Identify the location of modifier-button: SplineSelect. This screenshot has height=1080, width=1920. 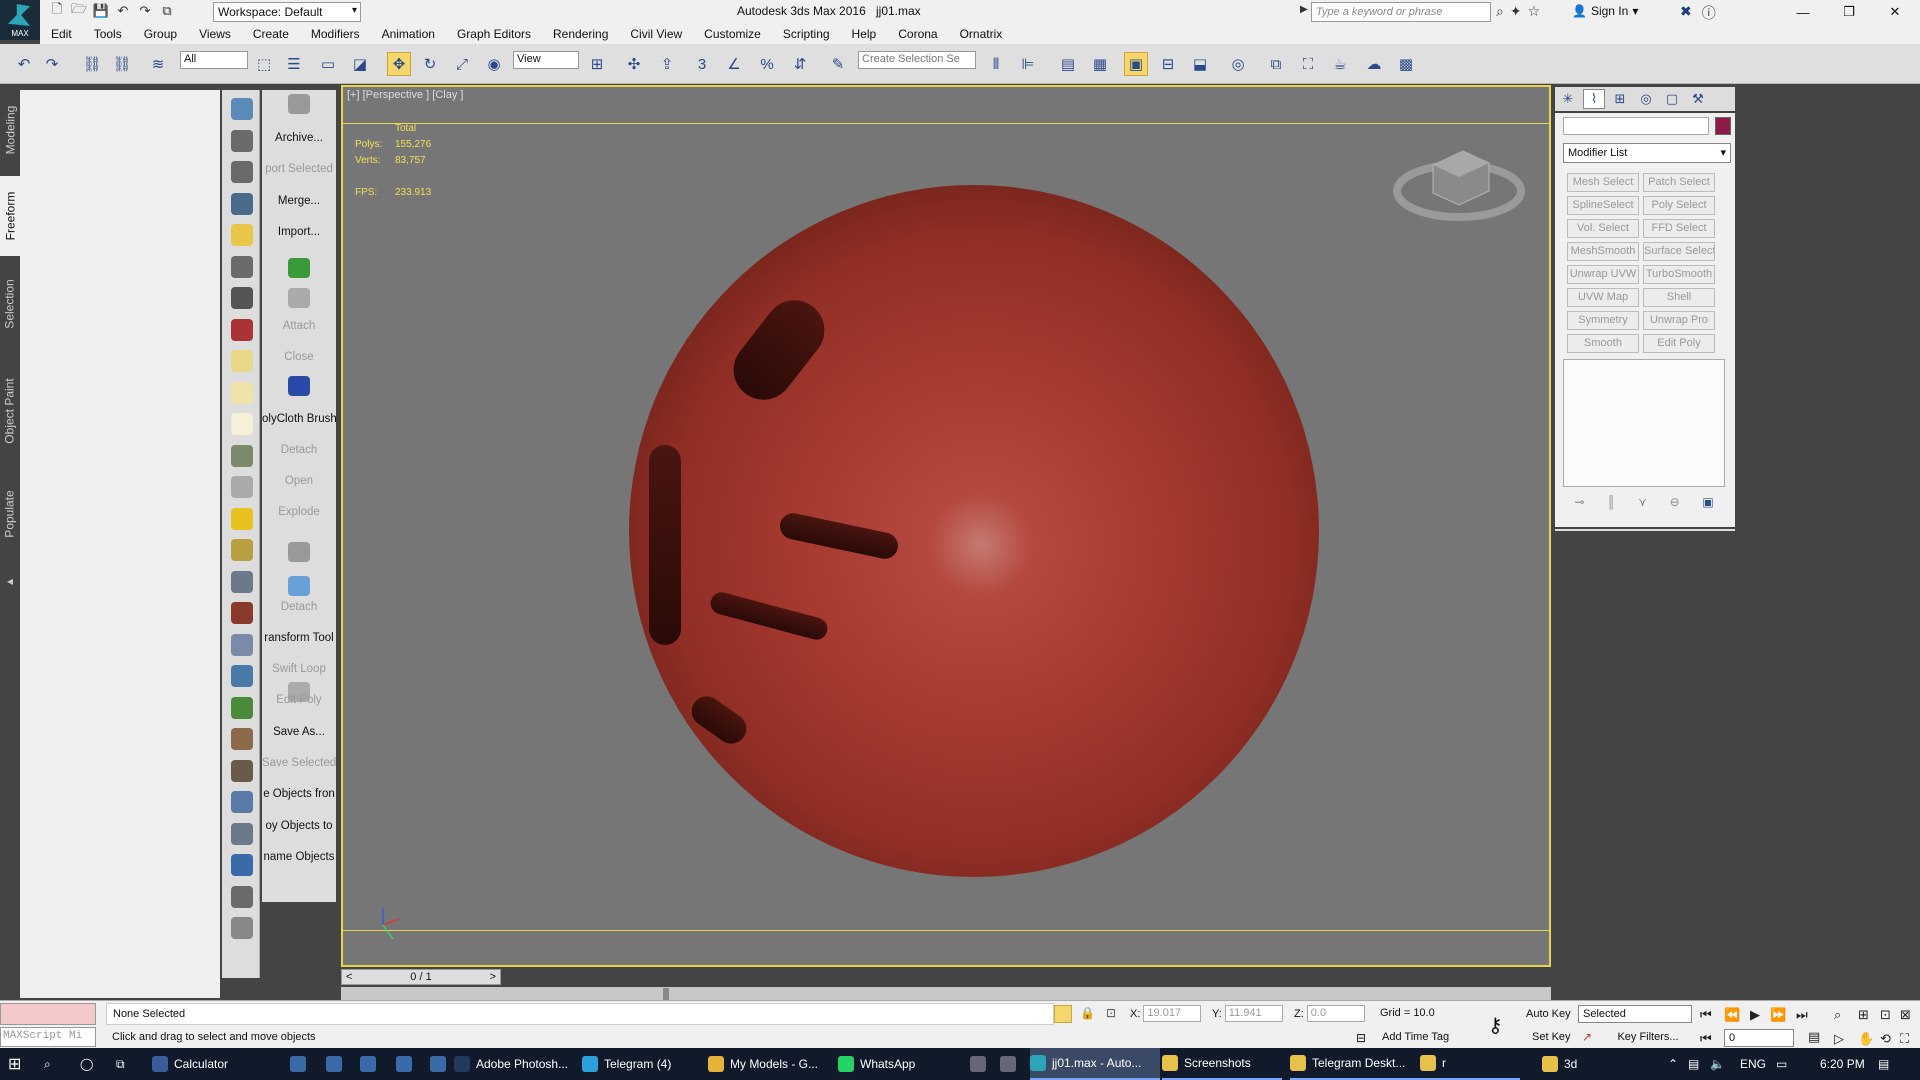
(1603, 205).